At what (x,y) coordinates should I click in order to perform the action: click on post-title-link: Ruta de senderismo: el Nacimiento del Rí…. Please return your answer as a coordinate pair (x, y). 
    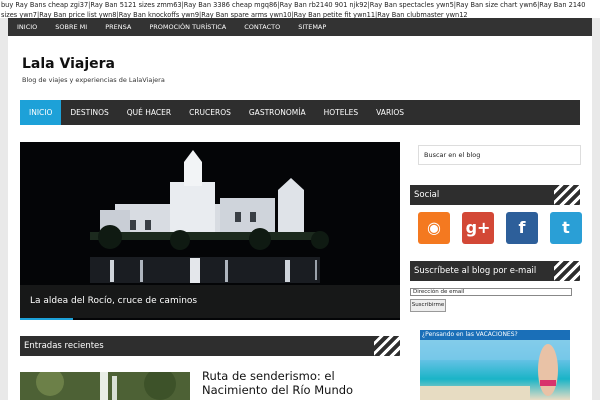
    Looking at the image, I should click on (282, 383).